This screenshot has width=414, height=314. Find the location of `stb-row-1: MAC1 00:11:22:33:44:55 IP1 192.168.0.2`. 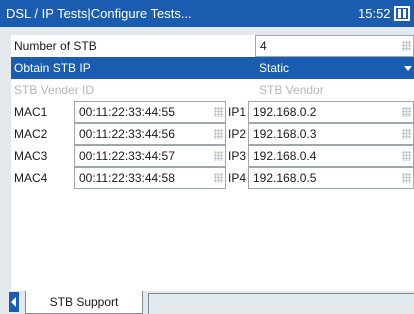

stb-row-1: MAC1 00:11:22:33:44:55 IP1 192.168.0.2 is located at coordinates (212, 112).